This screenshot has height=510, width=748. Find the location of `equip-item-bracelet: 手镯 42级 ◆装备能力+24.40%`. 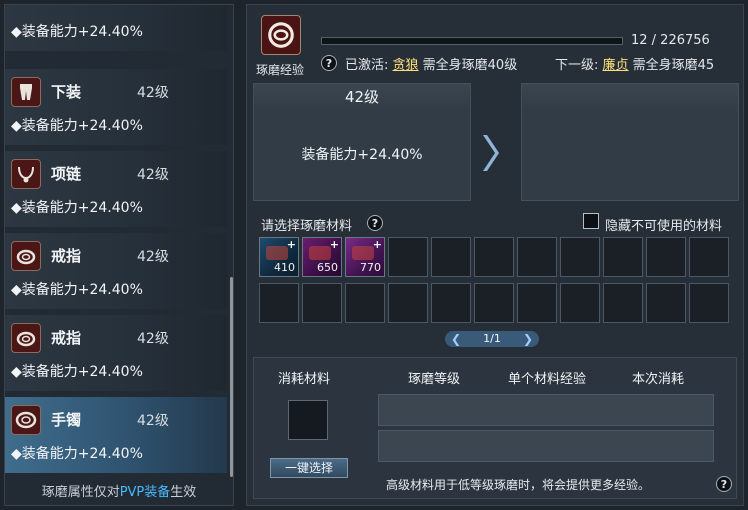

equip-item-bracelet: 手镯 42级 ◆装备能力+24.40% is located at coordinates (116, 435).